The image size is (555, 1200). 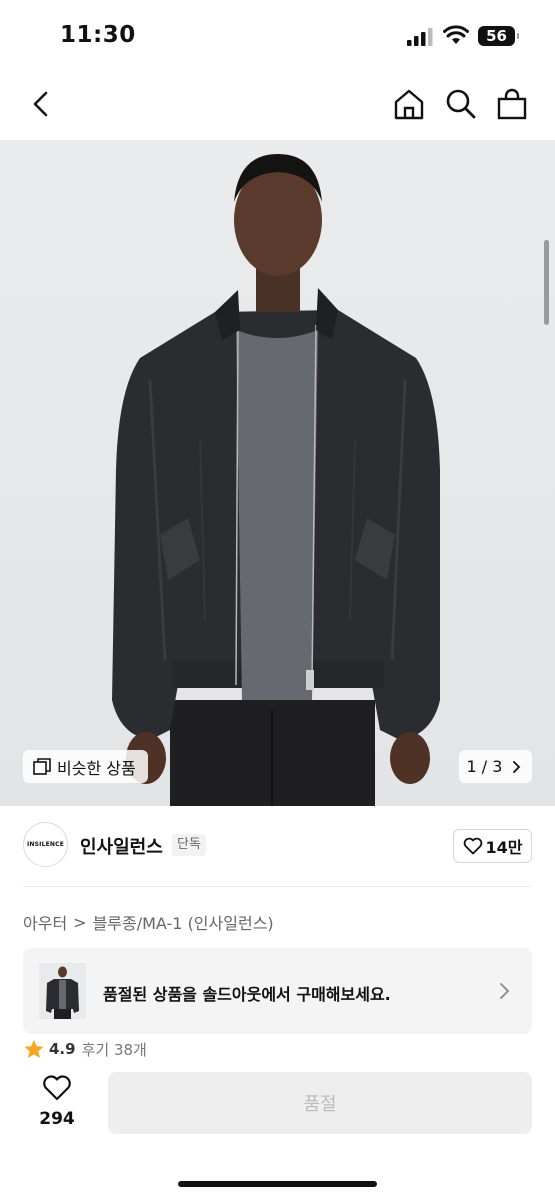 What do you see at coordinates (98, 35) in the screenshot?
I see `status-time: 11:30` at bounding box center [98, 35].